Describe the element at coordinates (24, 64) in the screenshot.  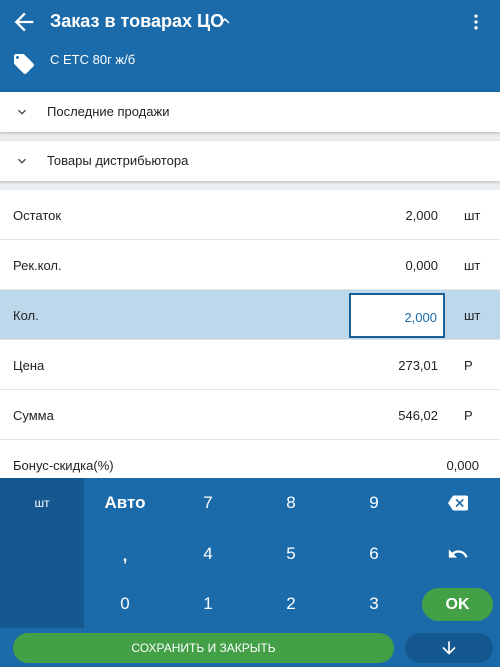
I see `tag-icon` at that location.